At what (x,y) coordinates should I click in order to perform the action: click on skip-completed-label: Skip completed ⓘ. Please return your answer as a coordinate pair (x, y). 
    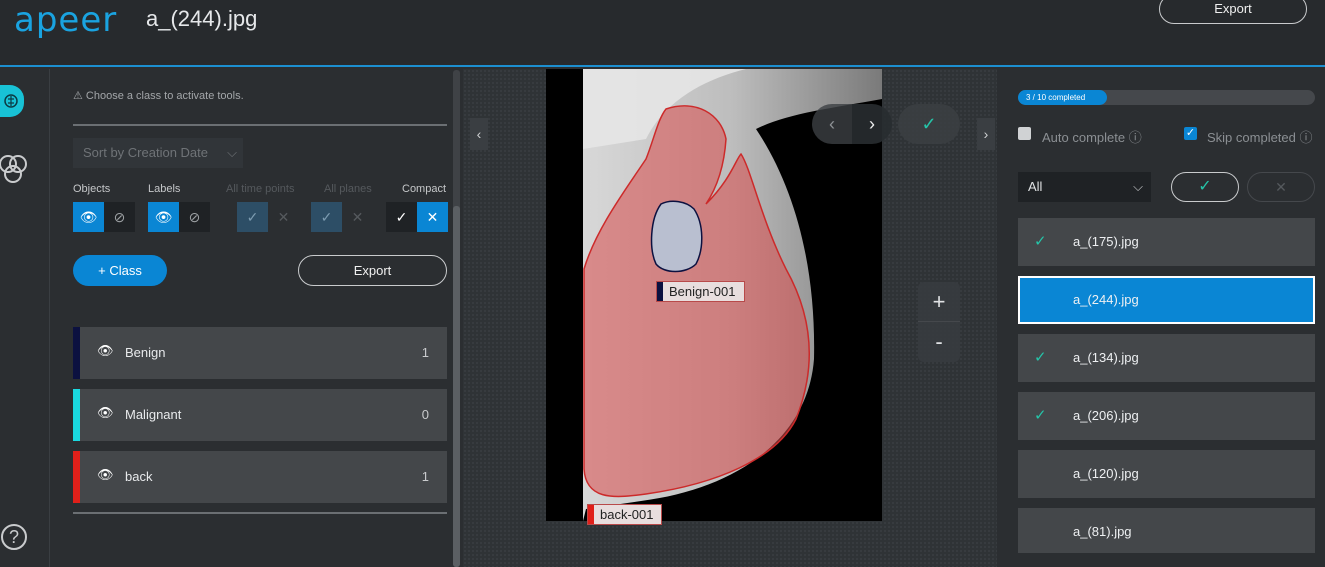
    Looking at the image, I should click on (1260, 137).